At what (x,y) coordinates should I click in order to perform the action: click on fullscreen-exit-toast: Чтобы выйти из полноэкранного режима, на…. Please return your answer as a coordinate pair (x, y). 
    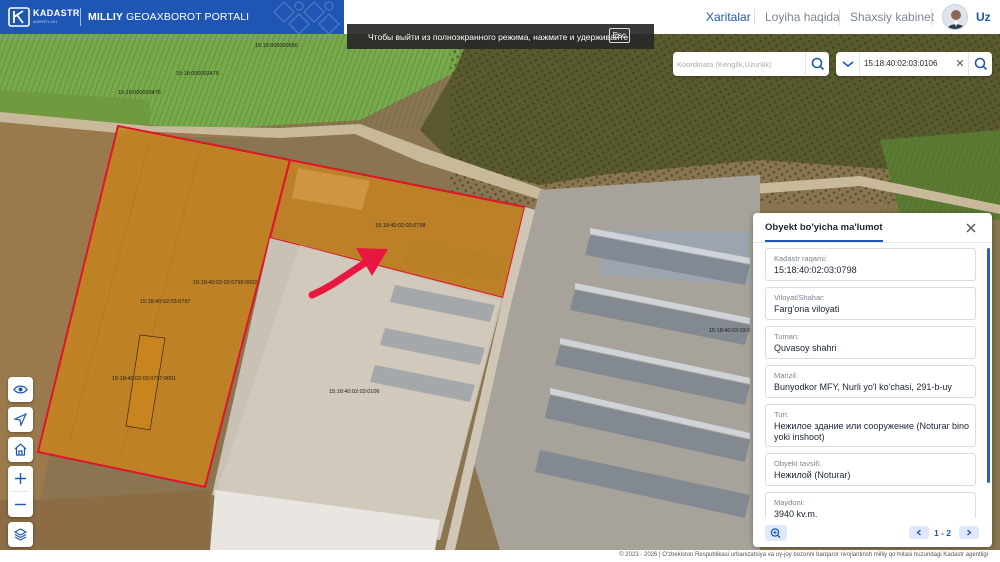
    Looking at the image, I should click on (500, 36).